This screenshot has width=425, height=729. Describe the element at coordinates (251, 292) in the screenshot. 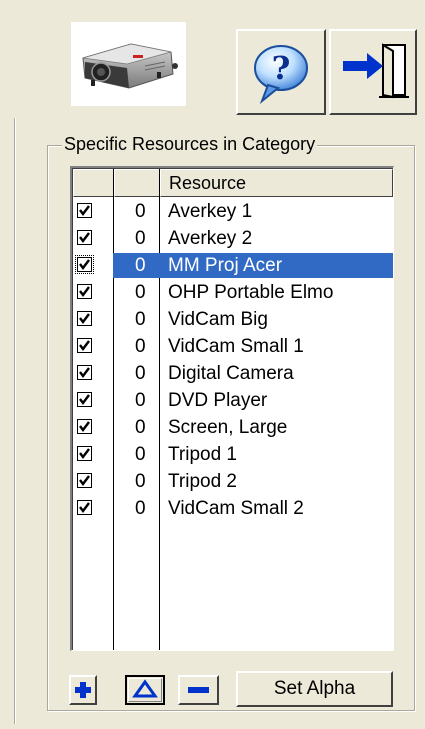

I see `row-resource-name: OHP Portable Elmo` at that location.